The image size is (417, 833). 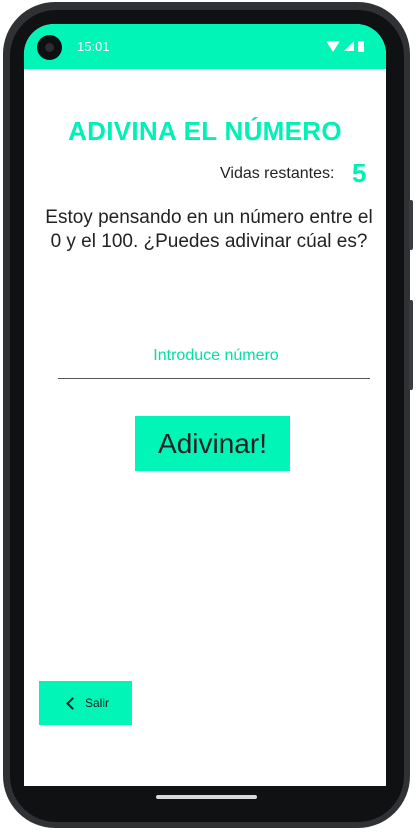 What do you see at coordinates (72, 703) in the screenshot?
I see `chevron-left-icon` at bounding box center [72, 703].